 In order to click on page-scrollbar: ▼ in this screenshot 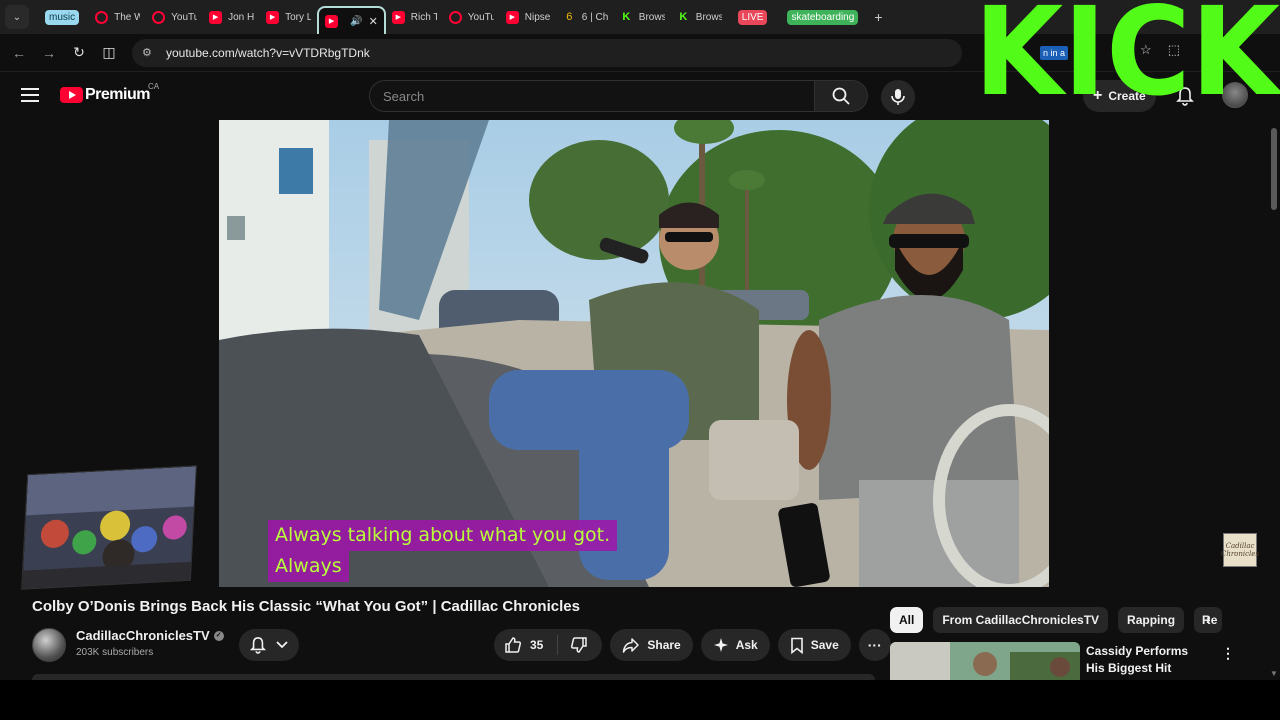, I will do `click(1274, 400)`.